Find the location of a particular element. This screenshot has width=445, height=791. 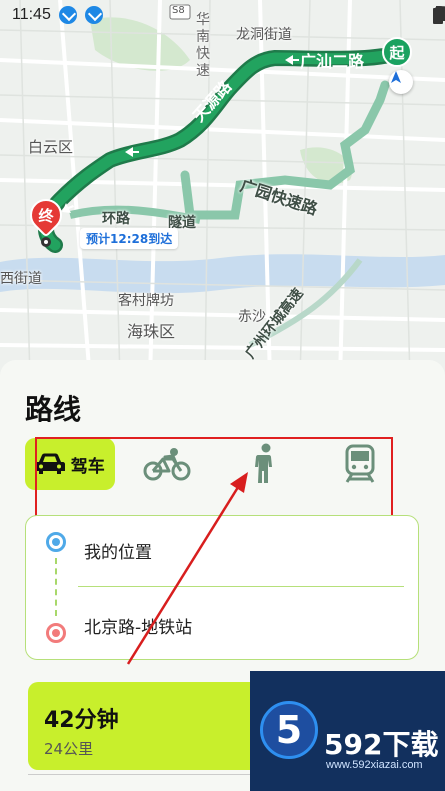

panel-title: 路线 is located at coordinates (53, 409).